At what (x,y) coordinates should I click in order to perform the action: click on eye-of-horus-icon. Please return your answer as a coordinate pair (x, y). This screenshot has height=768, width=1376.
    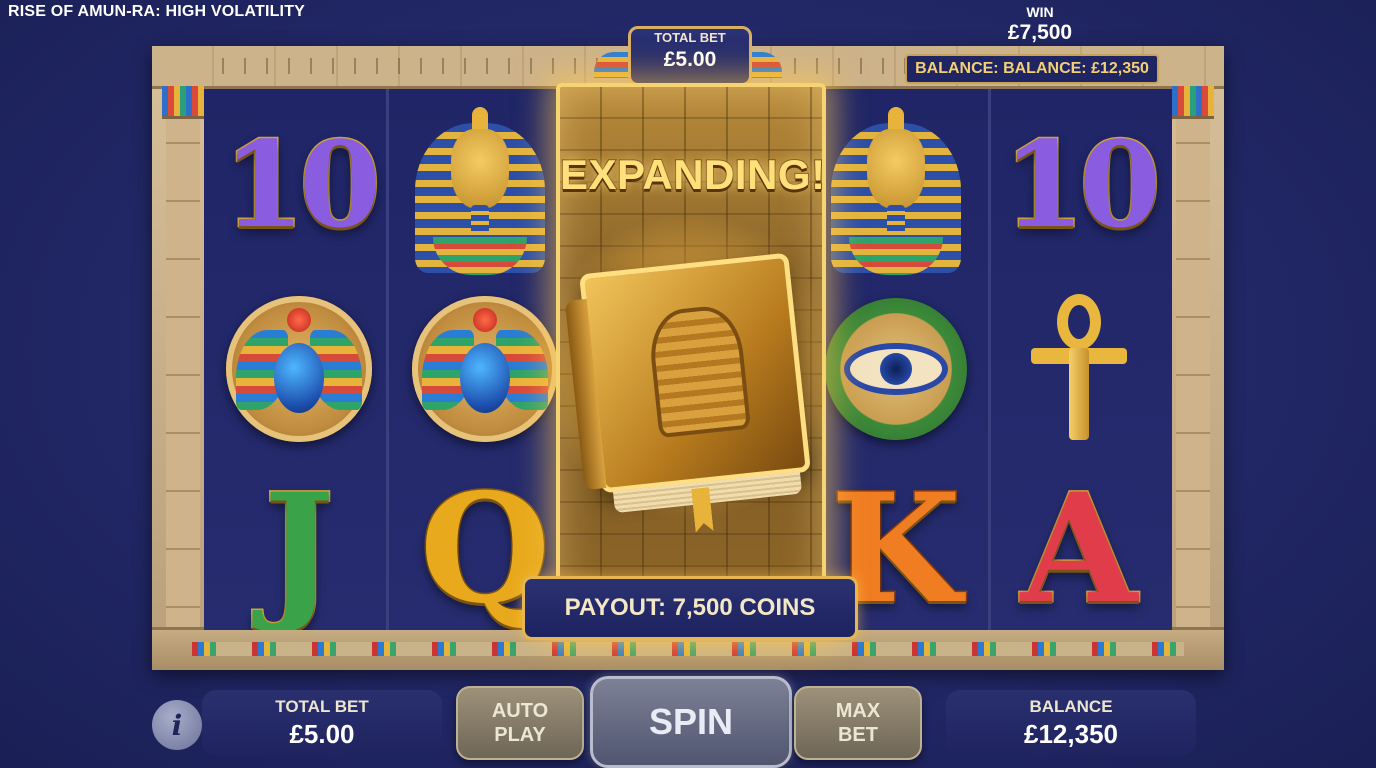
    Looking at the image, I should click on (896, 369).